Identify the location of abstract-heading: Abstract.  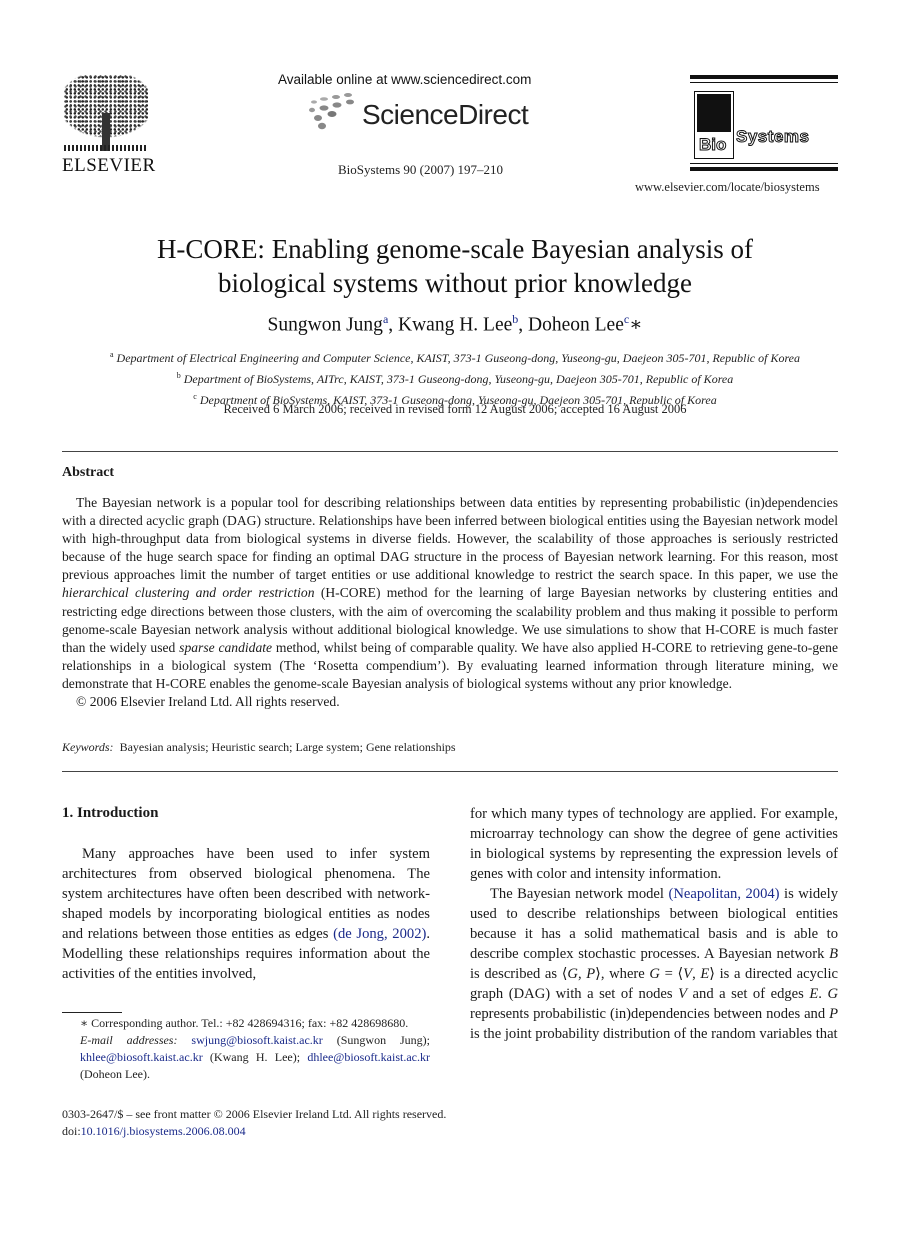
(88, 472).